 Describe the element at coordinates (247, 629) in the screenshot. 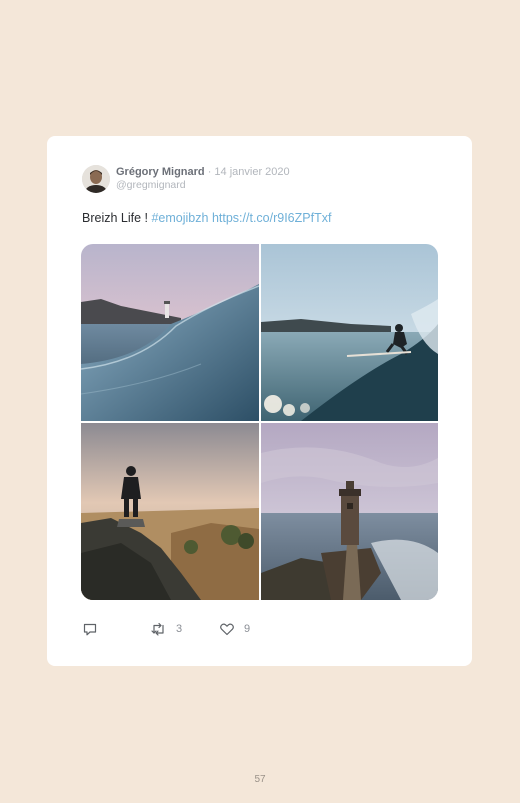

I see `like-count: 9` at that location.